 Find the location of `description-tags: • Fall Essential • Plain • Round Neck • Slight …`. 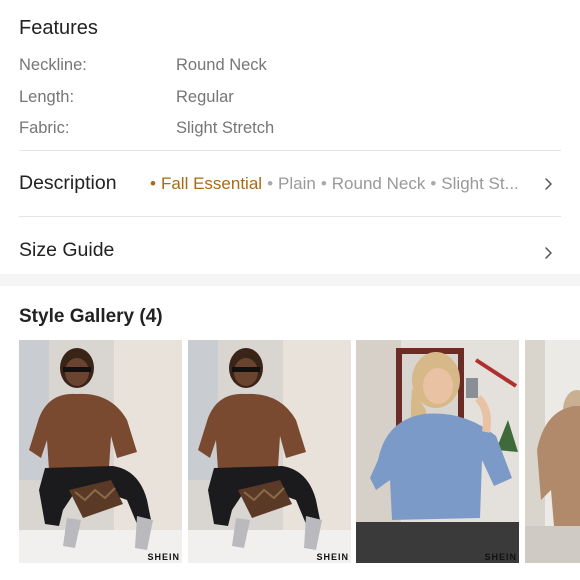

description-tags: • Fall Essential • Plain • Round Neck • Slight … is located at coordinates (336, 184).